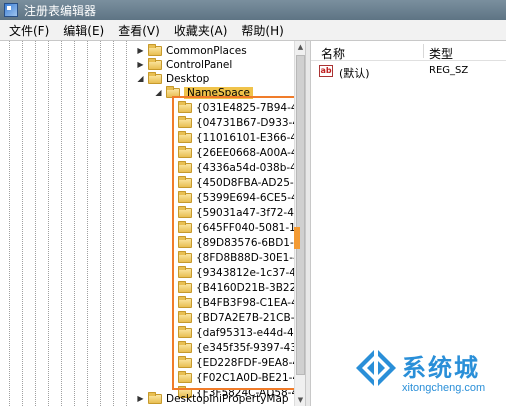  I want to click on tree-node-guid: {4336a54d-038b-468, so click(241, 167).